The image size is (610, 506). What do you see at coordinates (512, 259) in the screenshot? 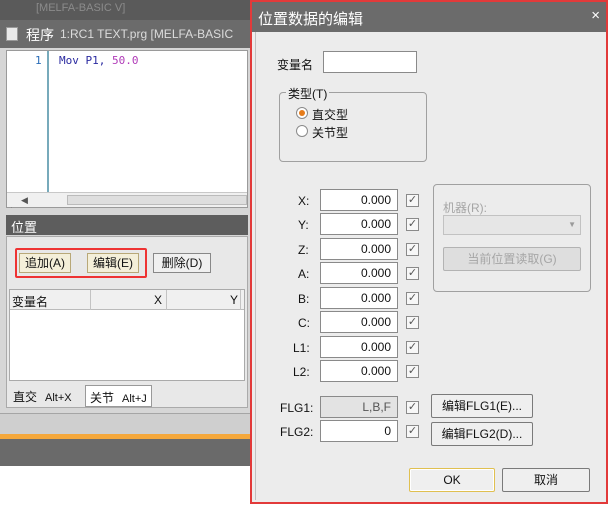
I see `read-current-position-button: 当前位置读取(G)` at bounding box center [512, 259].